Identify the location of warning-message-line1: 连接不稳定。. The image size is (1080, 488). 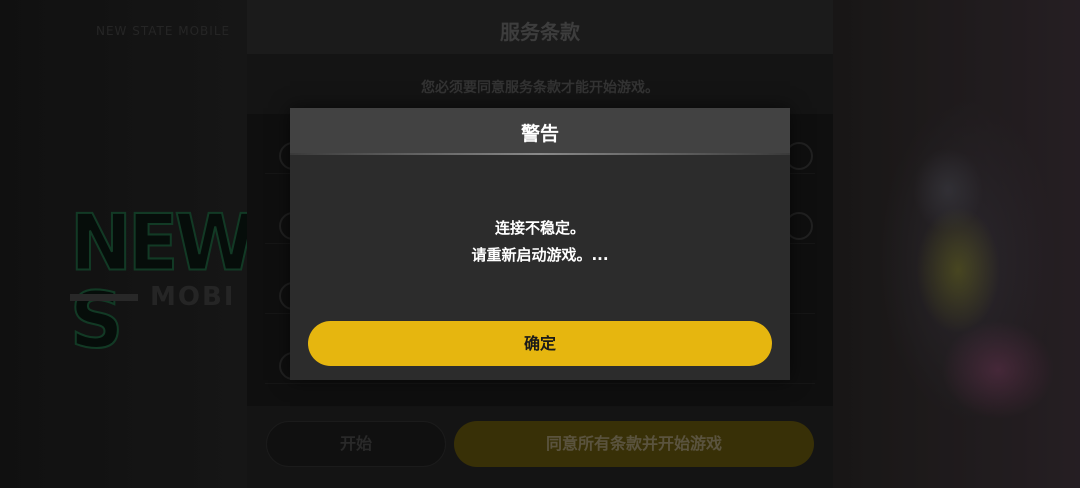
(539, 228).